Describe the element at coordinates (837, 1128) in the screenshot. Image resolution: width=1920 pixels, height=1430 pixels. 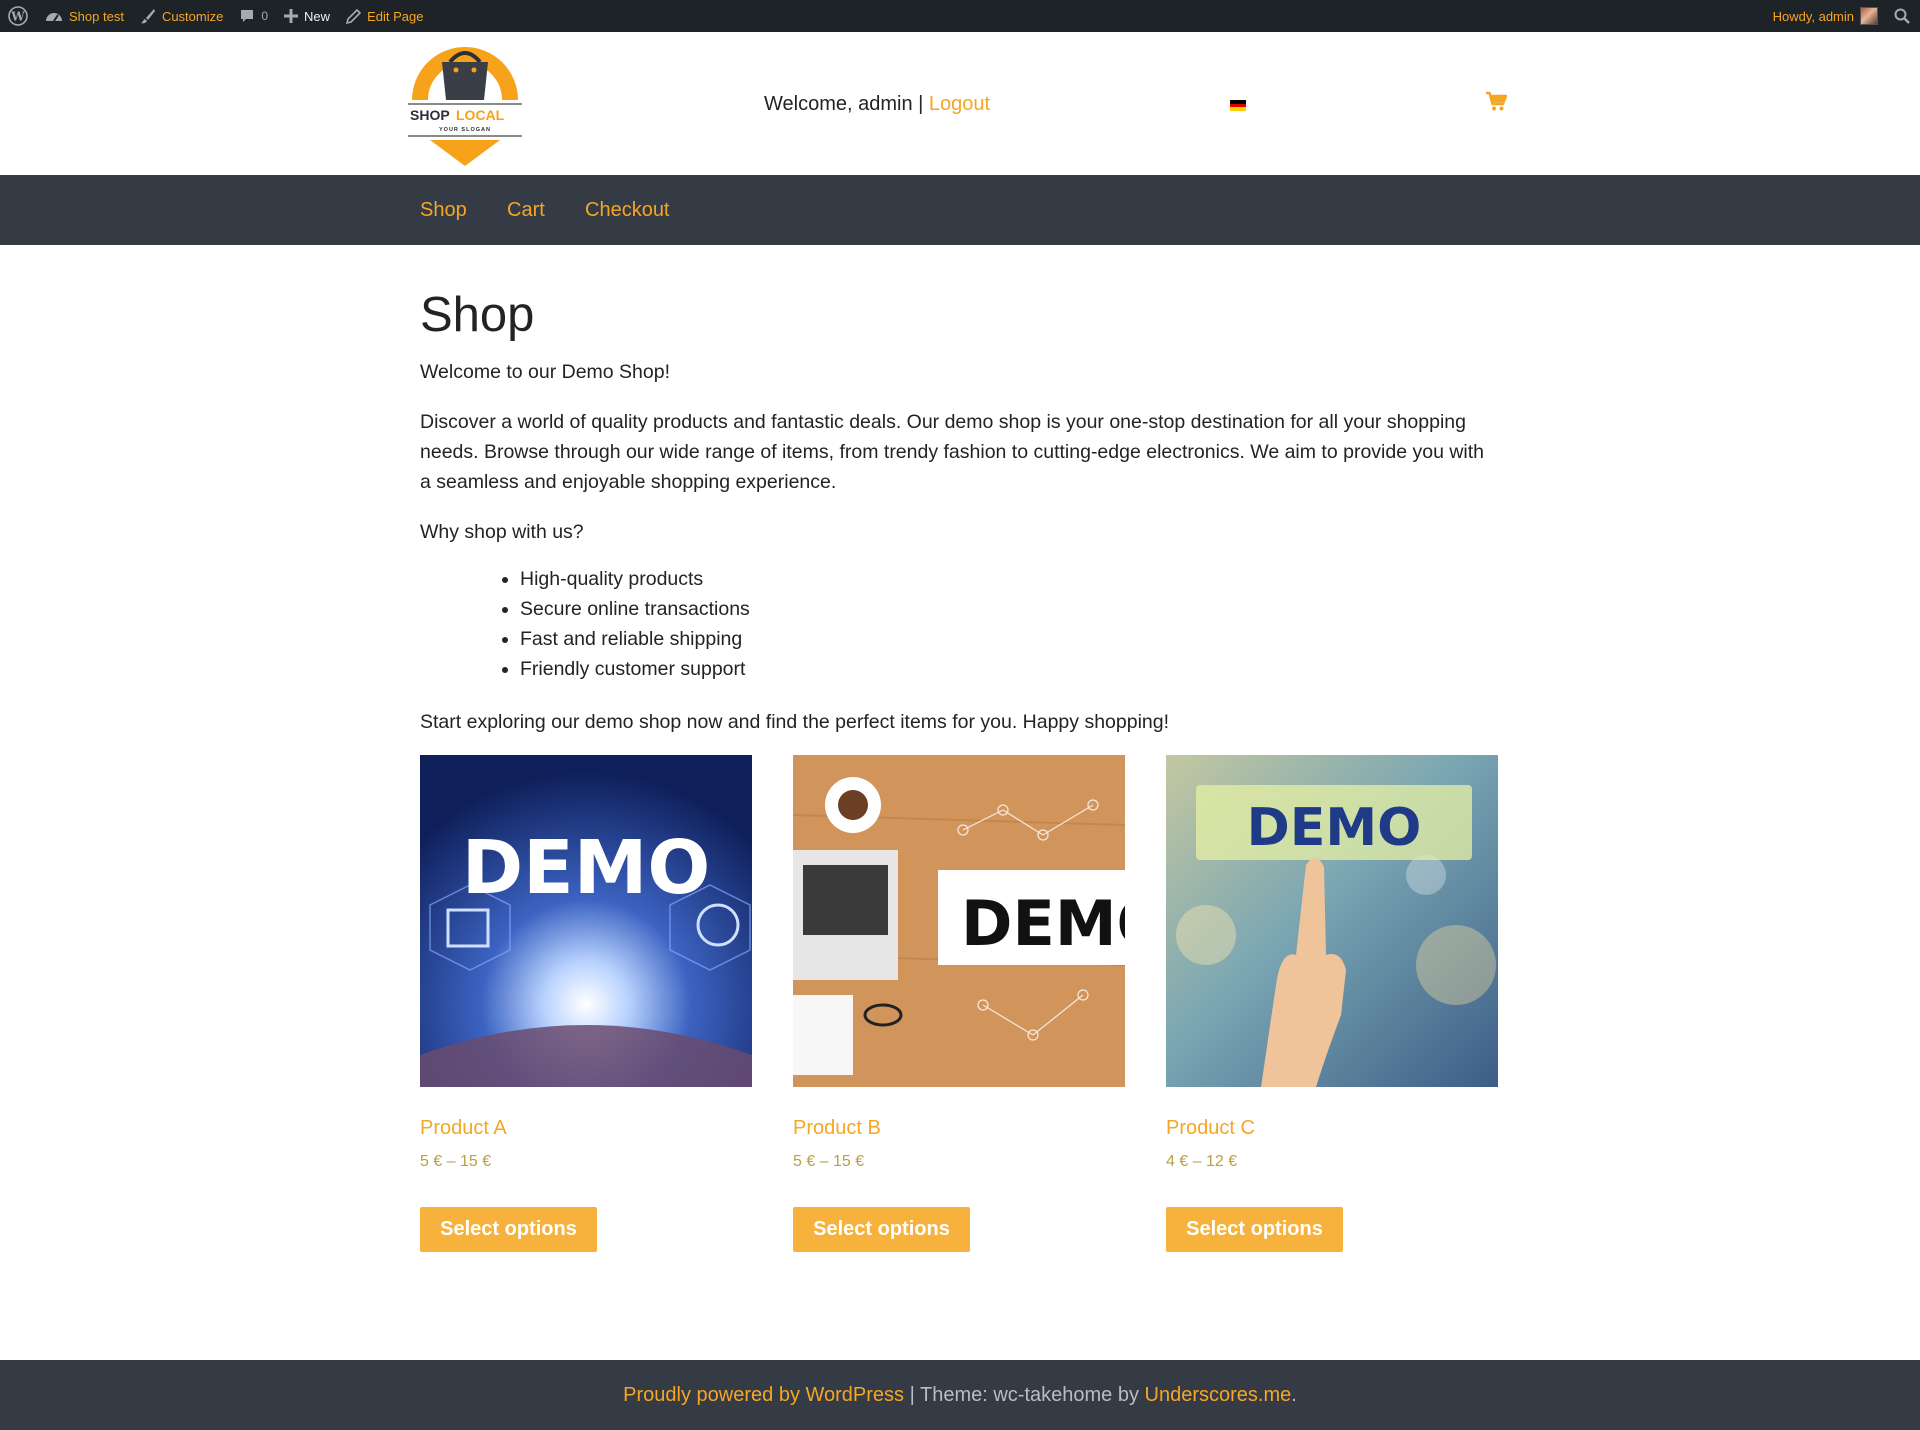
I see `product-title: Product B` at that location.